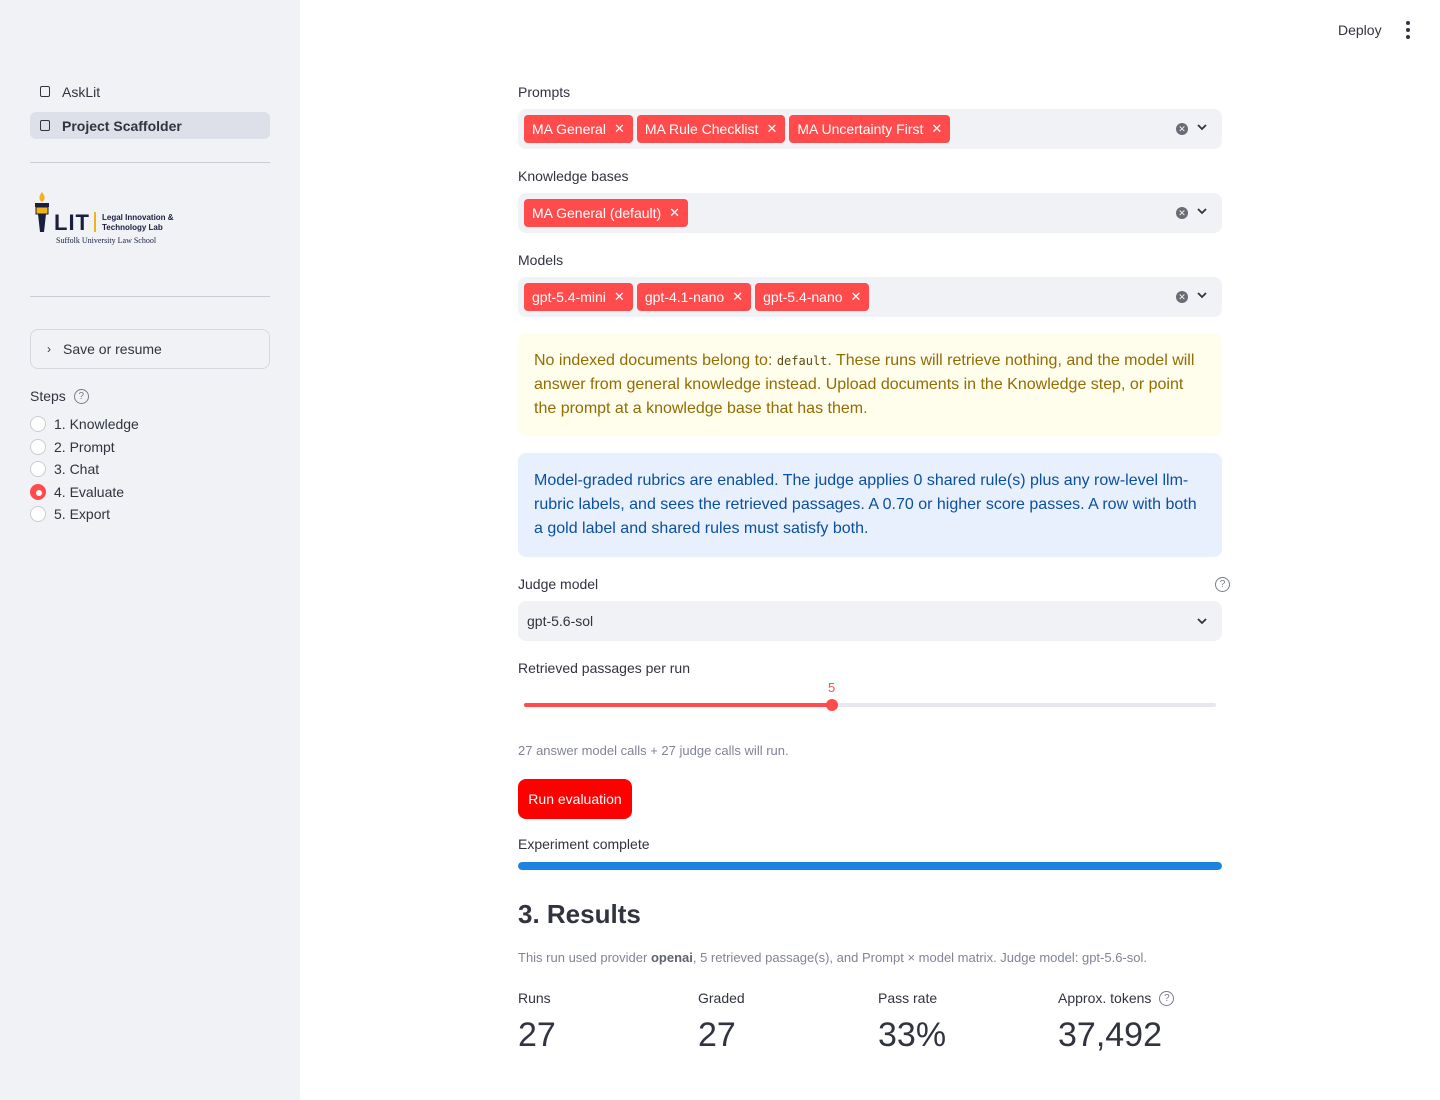 The image size is (1440, 1100). I want to click on caption-part: This run used provider, so click(584, 957).